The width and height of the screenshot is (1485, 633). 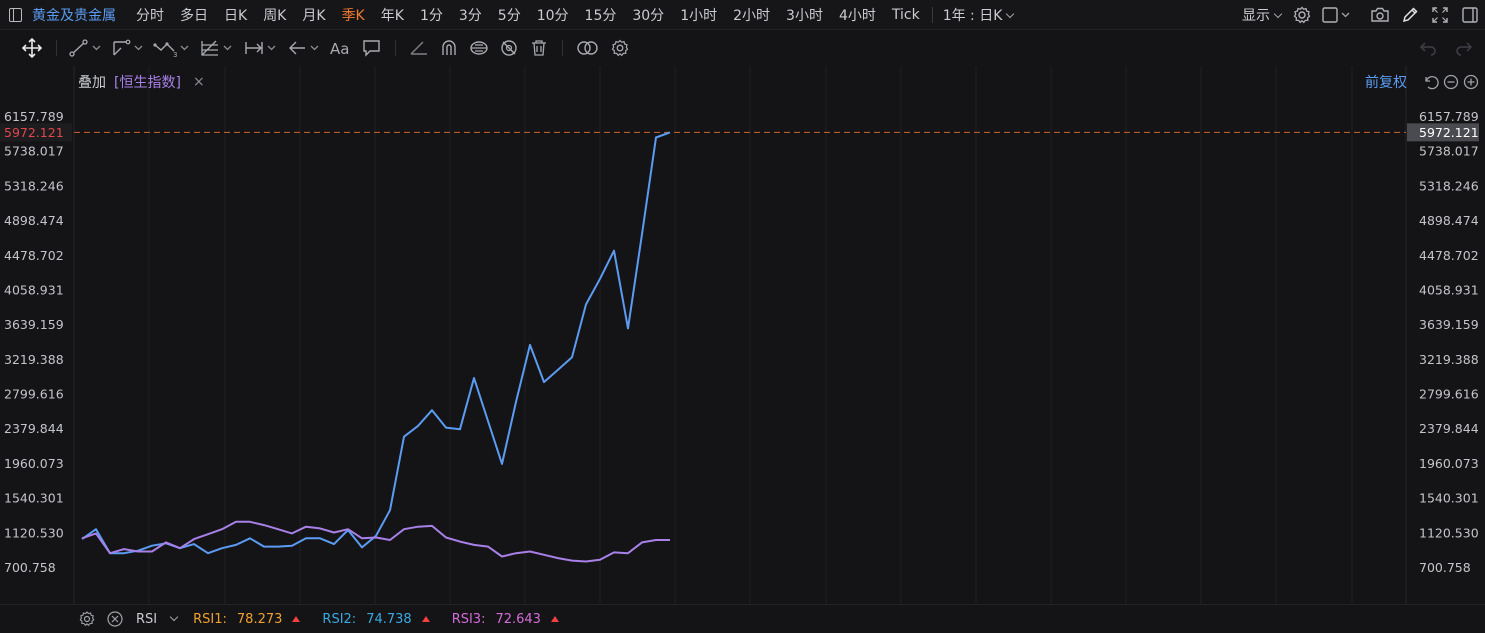 I want to click on fib-tool, so click(x=217, y=48).